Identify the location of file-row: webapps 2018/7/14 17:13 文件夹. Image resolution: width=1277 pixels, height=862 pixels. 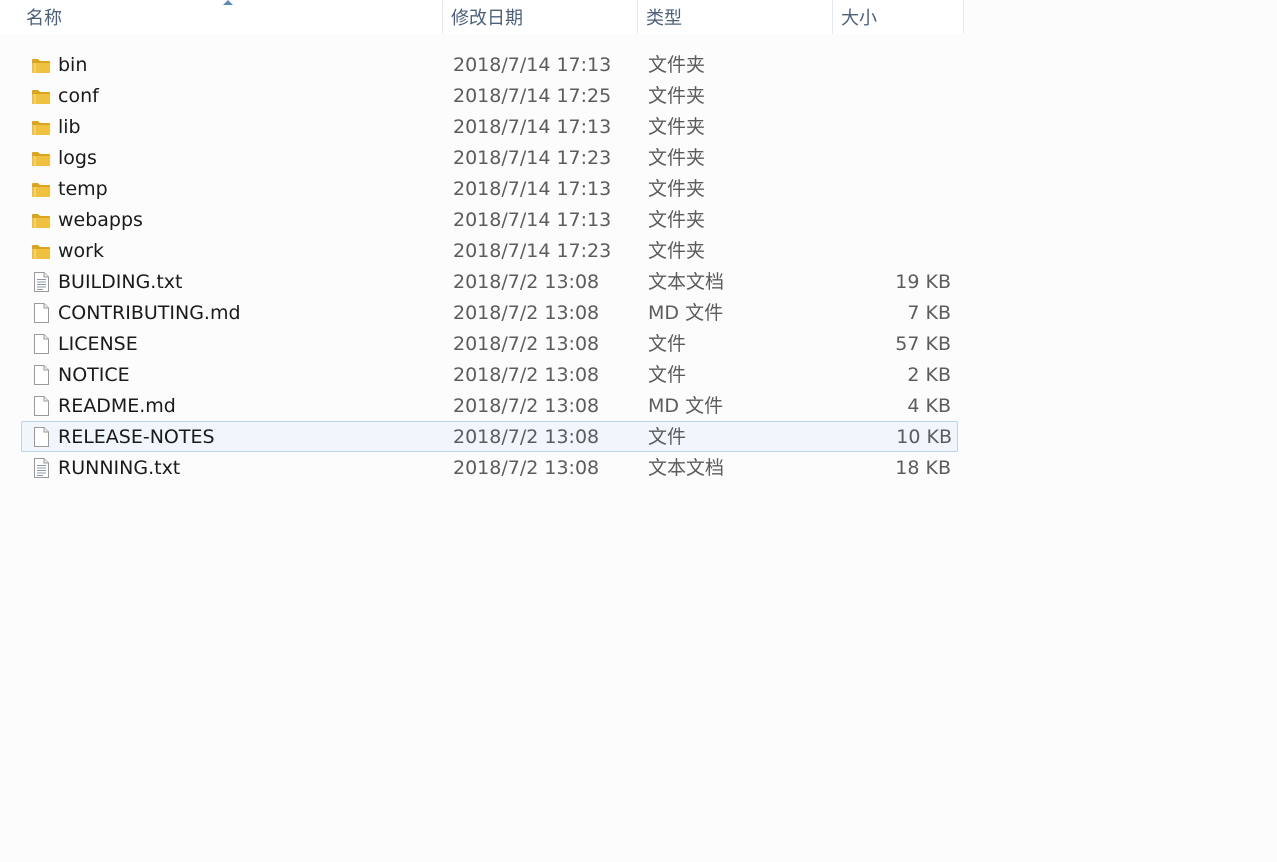
(479, 219).